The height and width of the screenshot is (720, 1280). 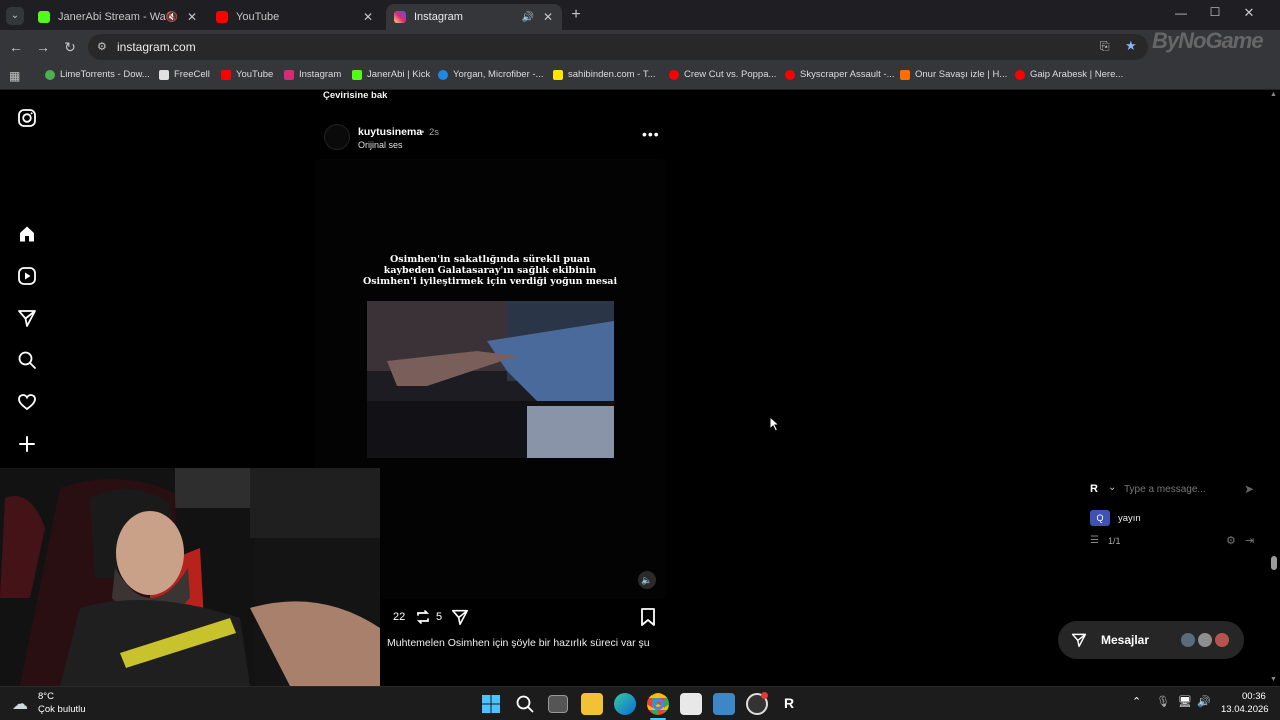 I want to click on chrome-icon, so click(x=658, y=704).